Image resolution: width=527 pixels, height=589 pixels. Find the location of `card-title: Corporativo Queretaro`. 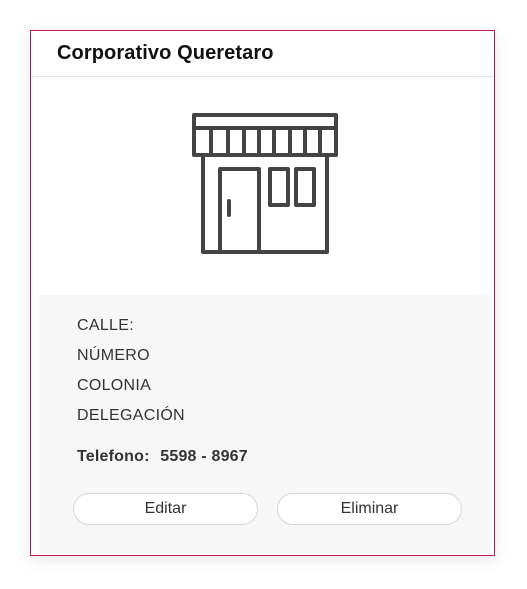

card-title: Corporativo Queretaro is located at coordinates (165, 53).